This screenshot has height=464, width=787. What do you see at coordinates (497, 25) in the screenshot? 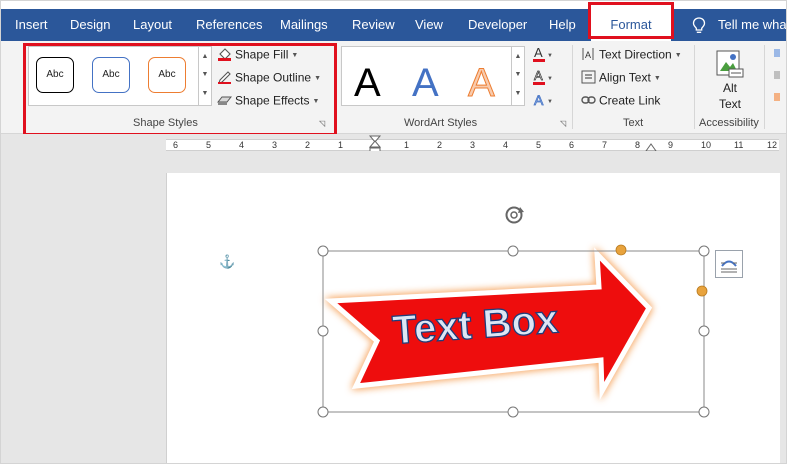
I see `tab-developer: Developer` at bounding box center [497, 25].